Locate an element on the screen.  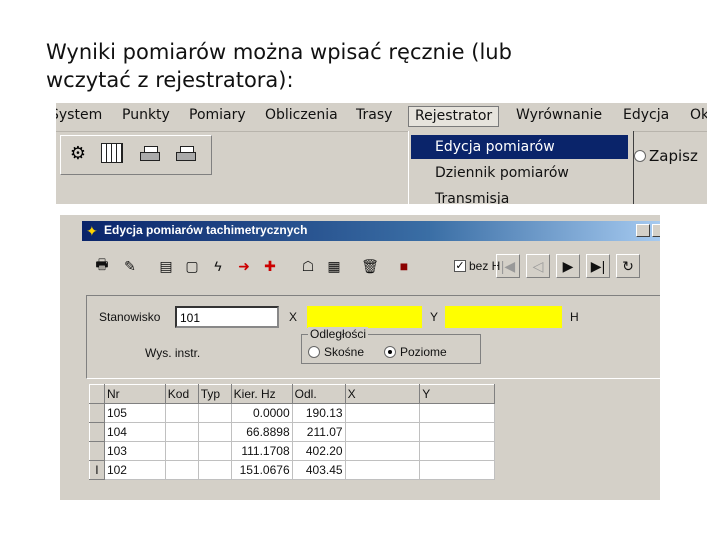
cell-kier-hz: 111.1708 is located at coordinates (261, 451).